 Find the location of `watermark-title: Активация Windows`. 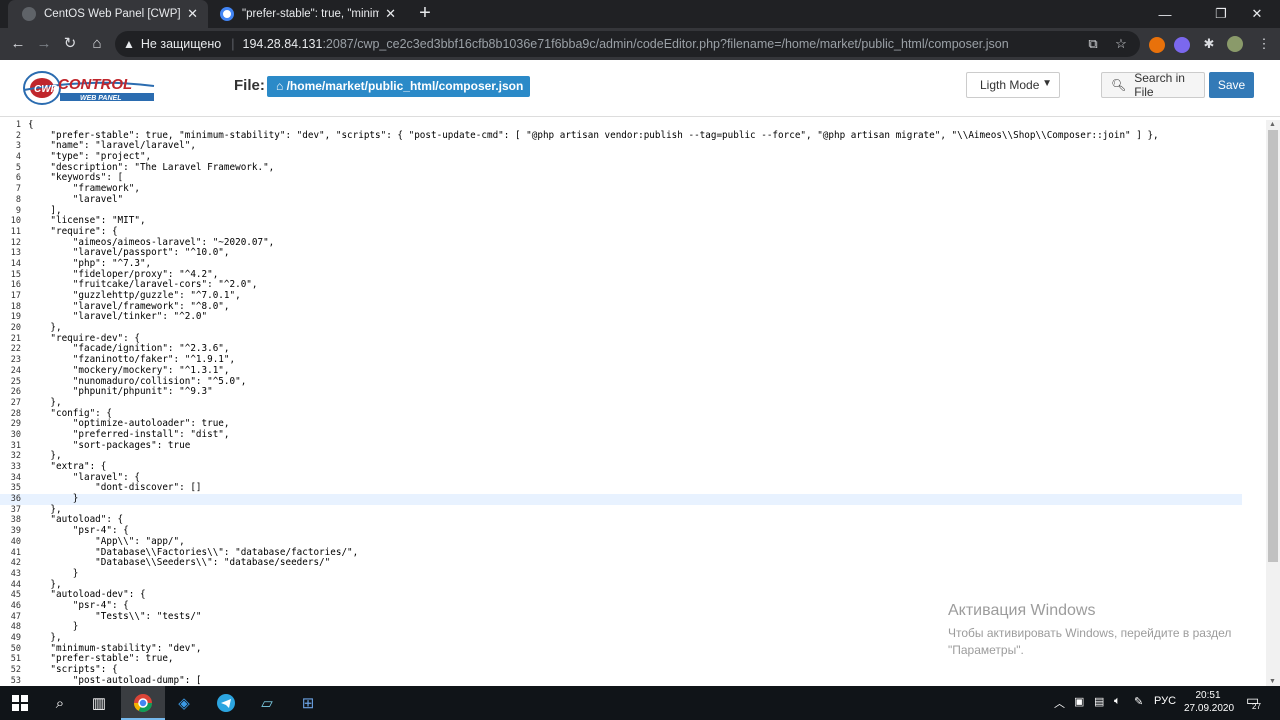

watermark-title: Активация Windows is located at coordinates (1022, 610).